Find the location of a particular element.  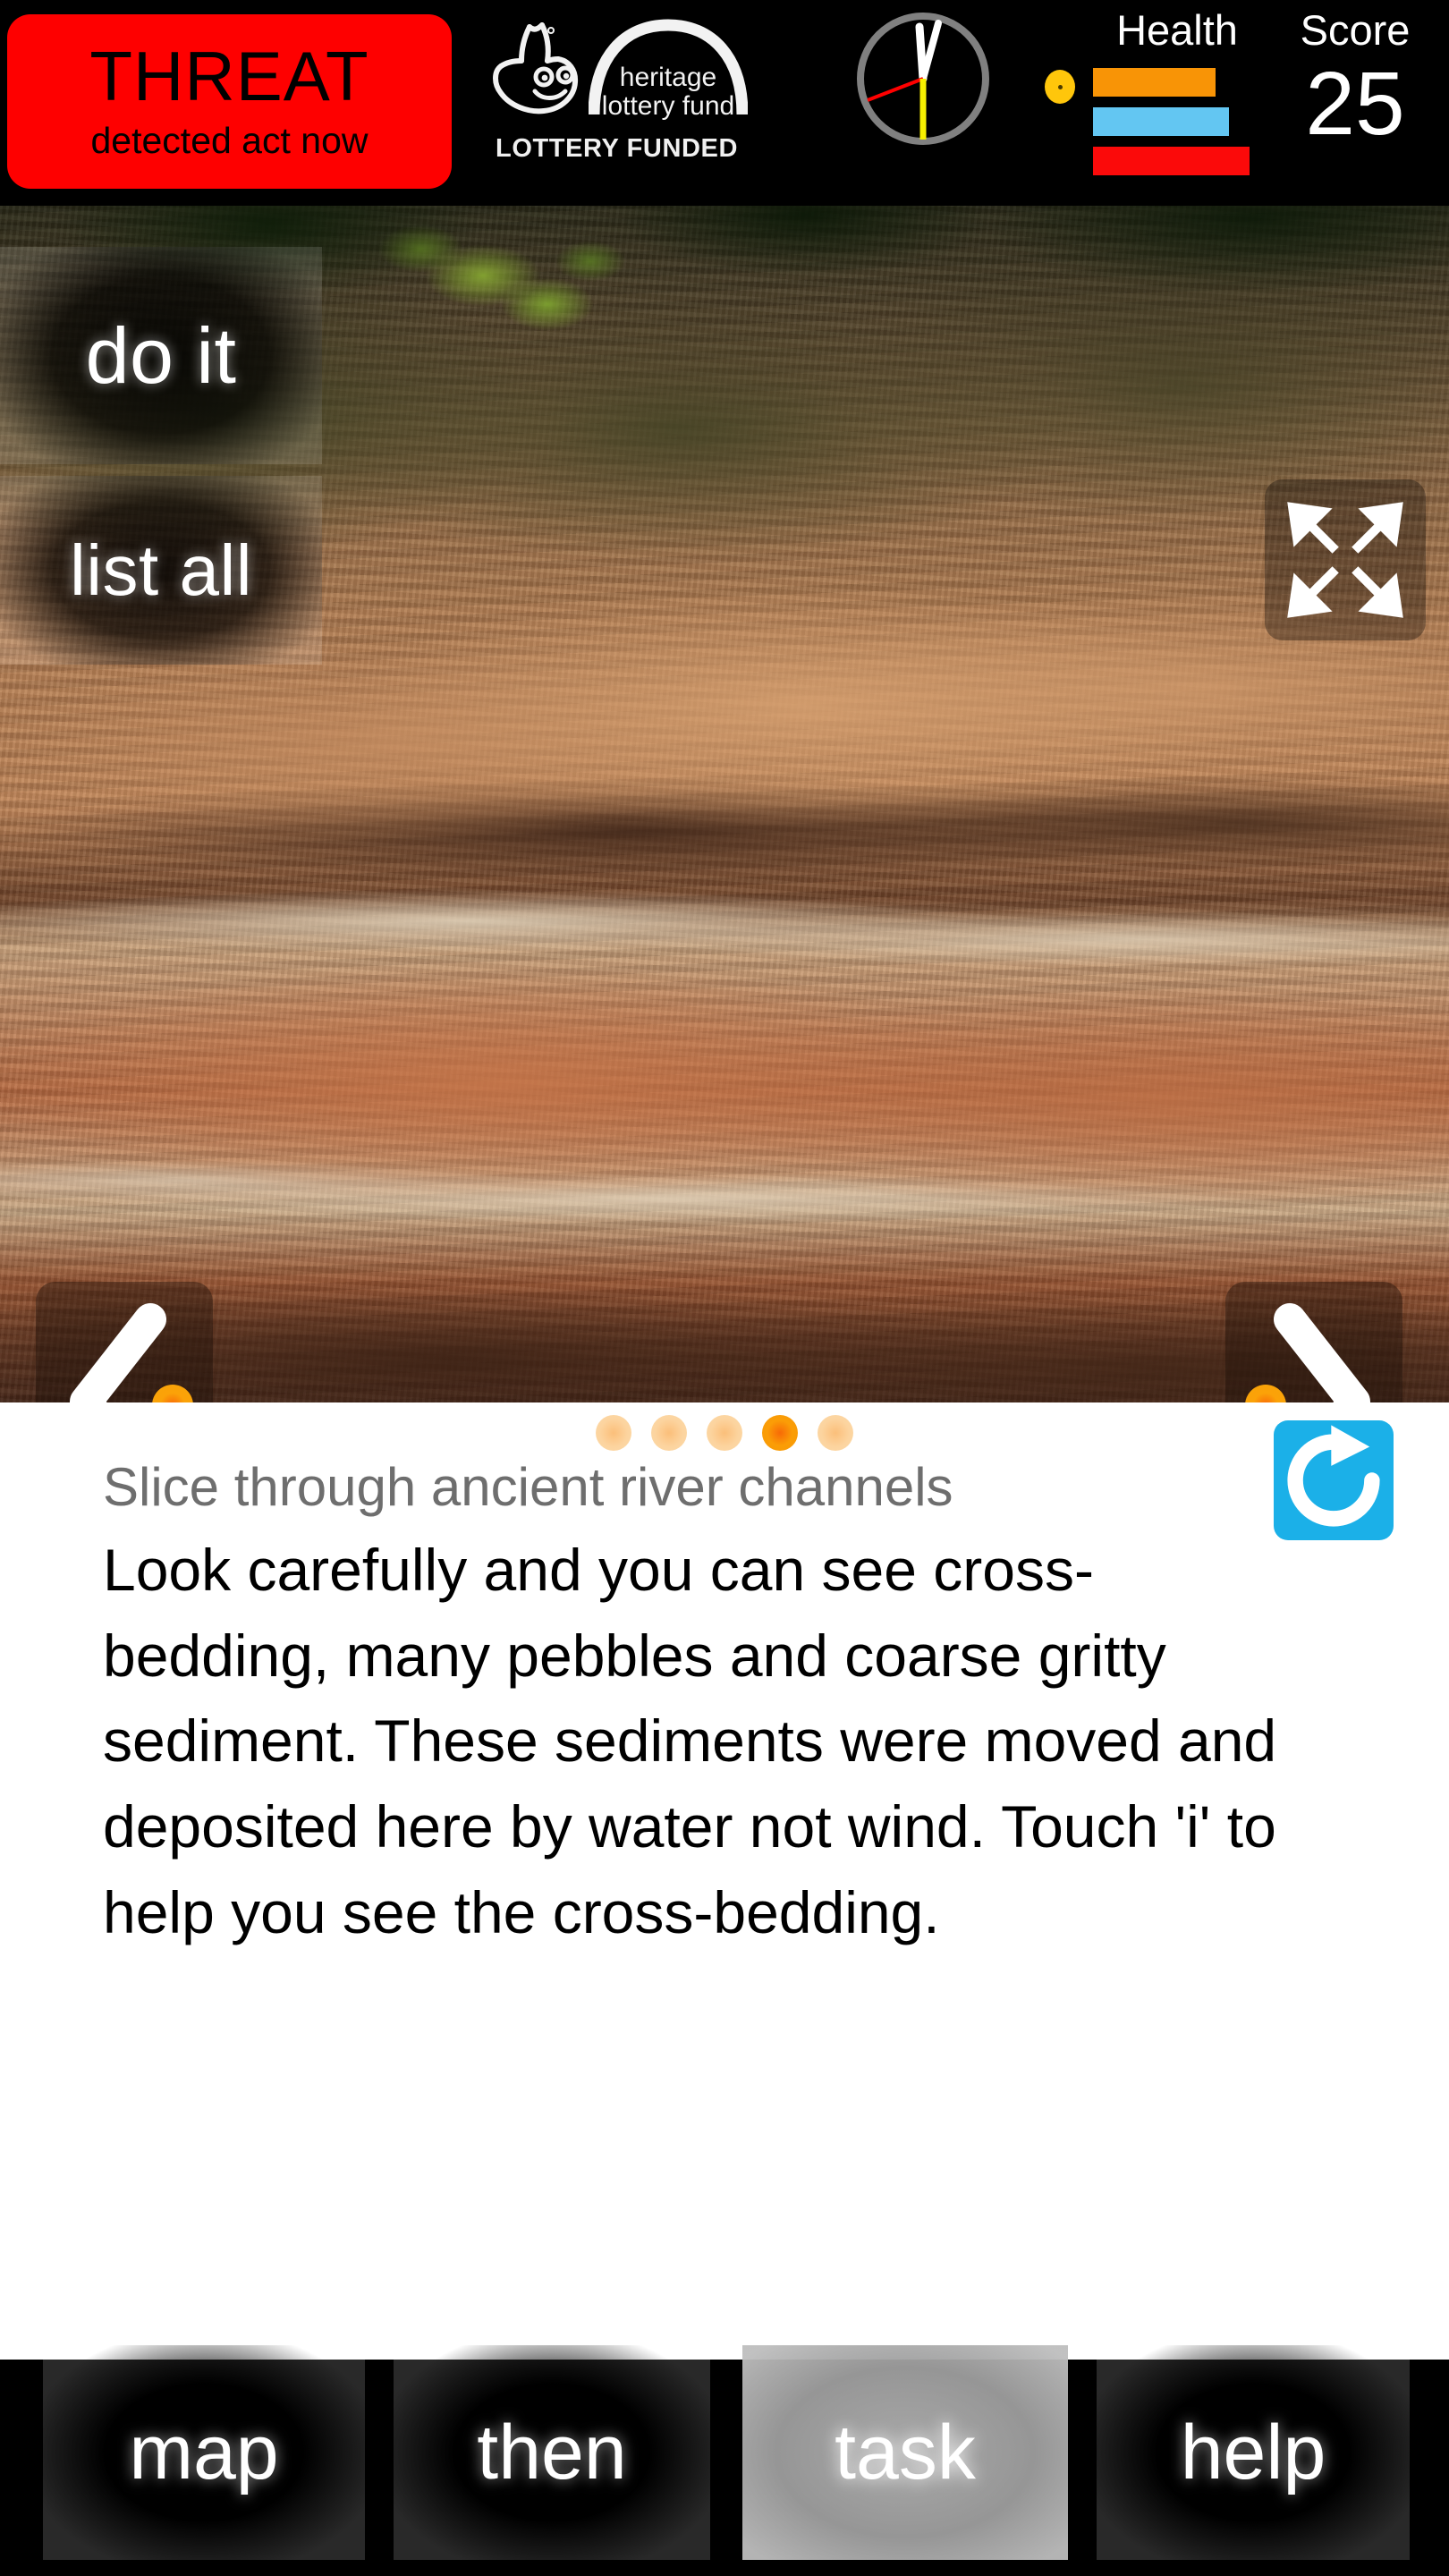

next-image-button is located at coordinates (1313, 1342).